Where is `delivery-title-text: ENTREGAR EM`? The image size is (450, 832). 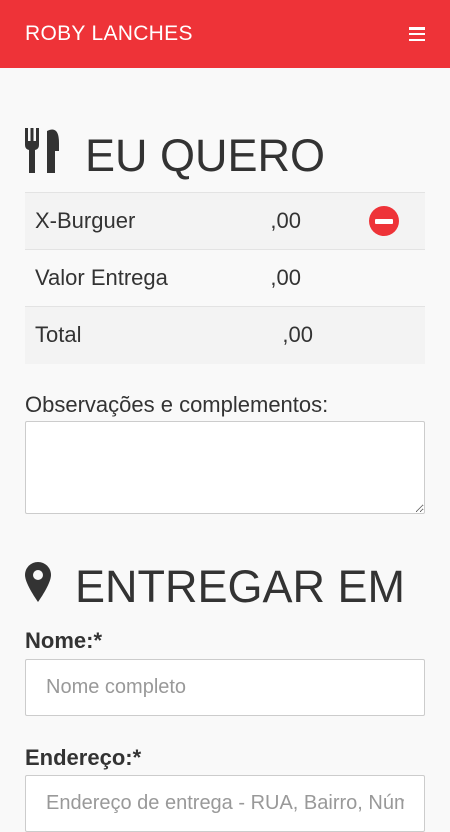 delivery-title-text: ENTREGAR EM is located at coordinates (240, 586).